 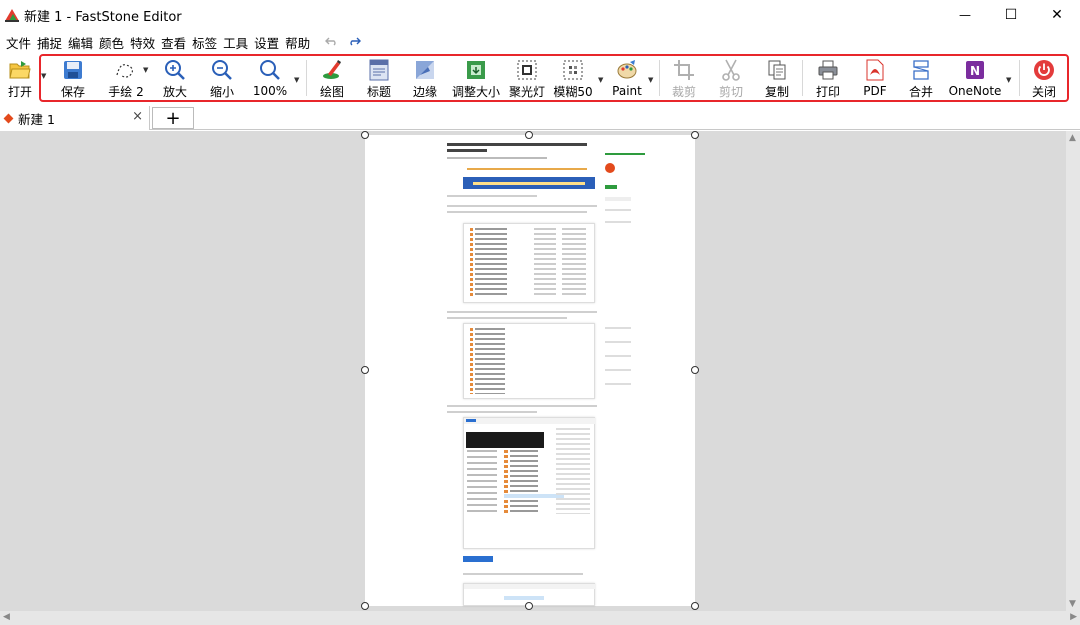 What do you see at coordinates (6, 617) in the screenshot?
I see `scroll-left-icon: ◀` at bounding box center [6, 617].